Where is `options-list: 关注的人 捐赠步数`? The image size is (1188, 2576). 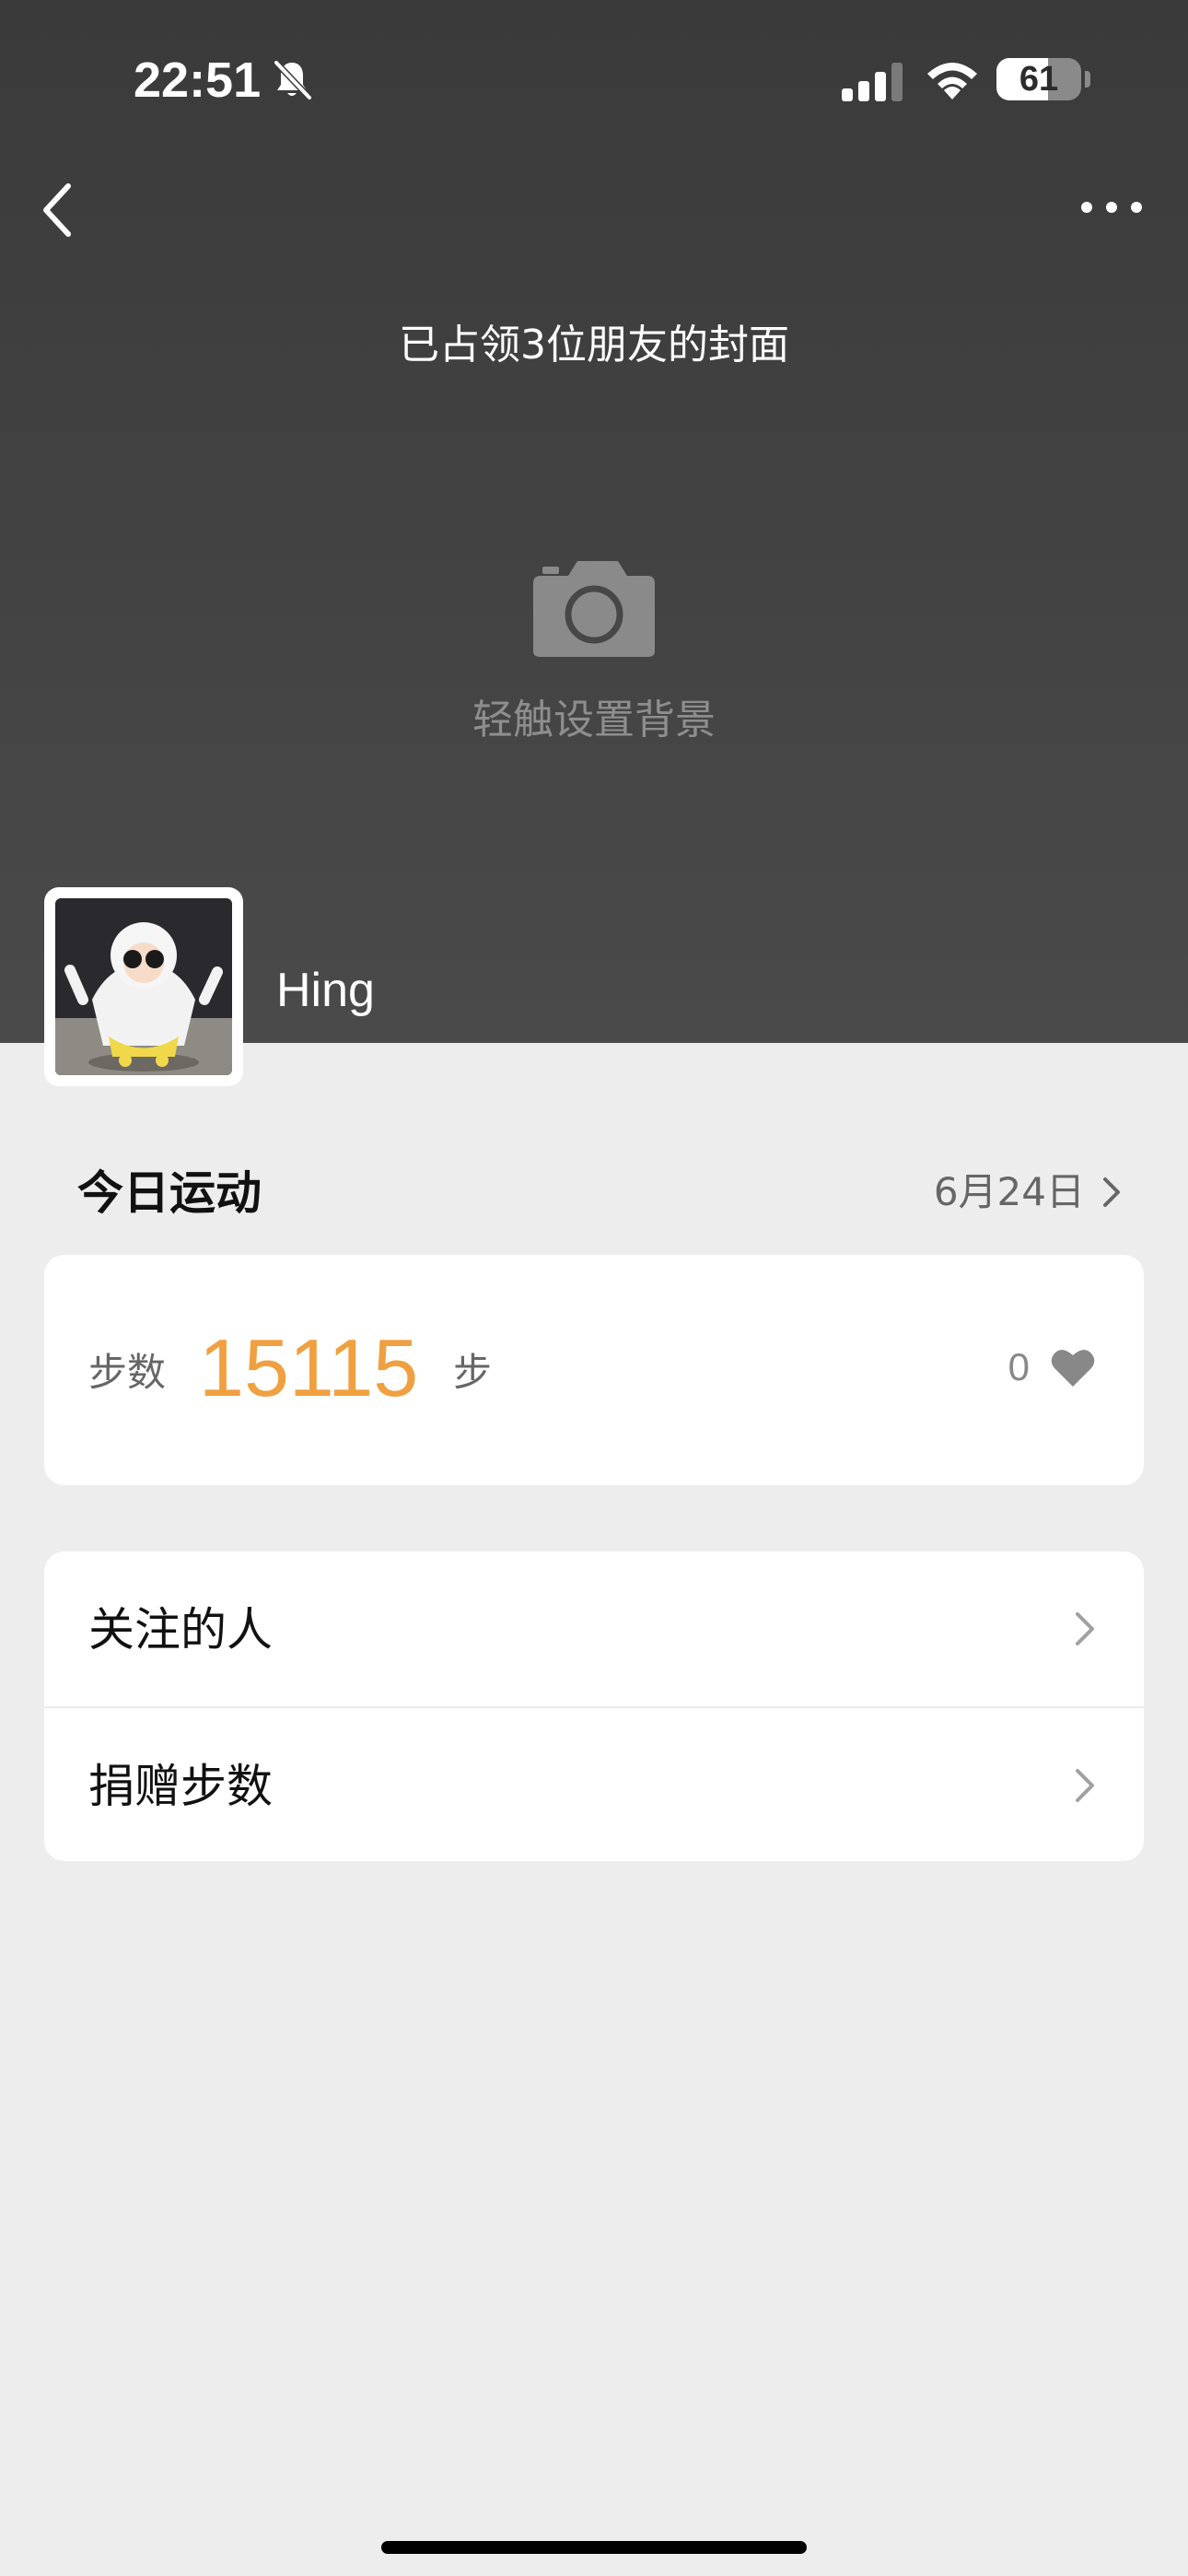
options-list: 关注的人 捐赠步数 is located at coordinates (594, 1706).